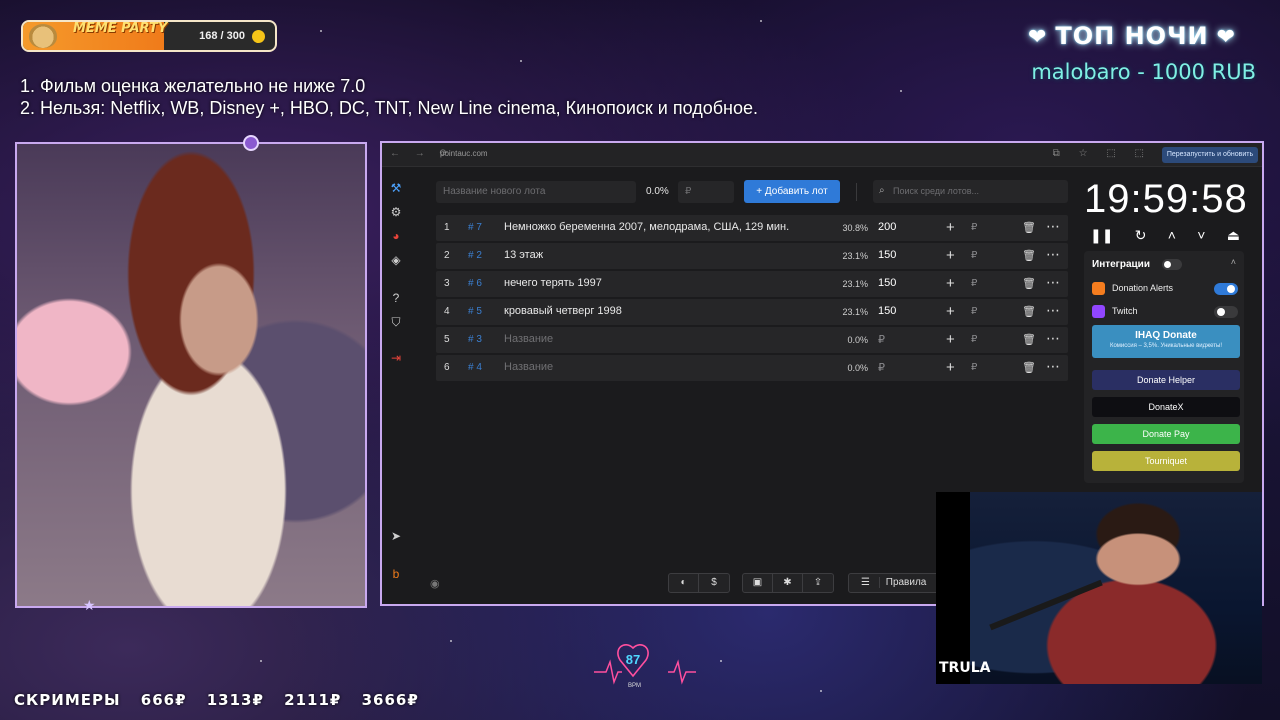  Describe the element at coordinates (396, 236) in the screenshot. I see `pie-chart-icon: ◕` at that location.